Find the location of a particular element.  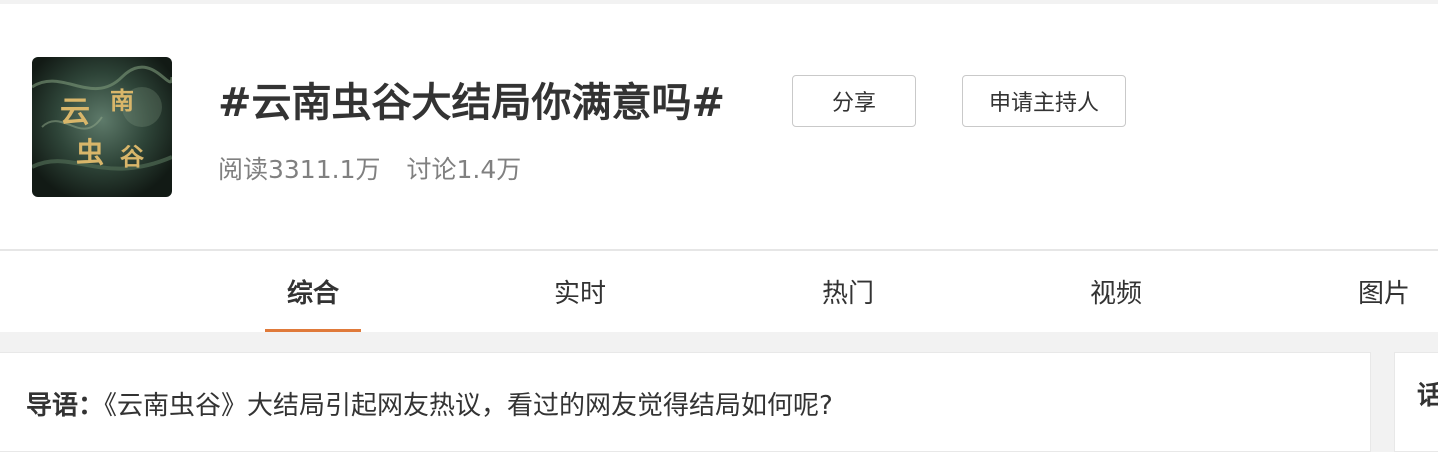

topic-stats: 阅读3311.1万 讨论1.4万 is located at coordinates (369, 168).